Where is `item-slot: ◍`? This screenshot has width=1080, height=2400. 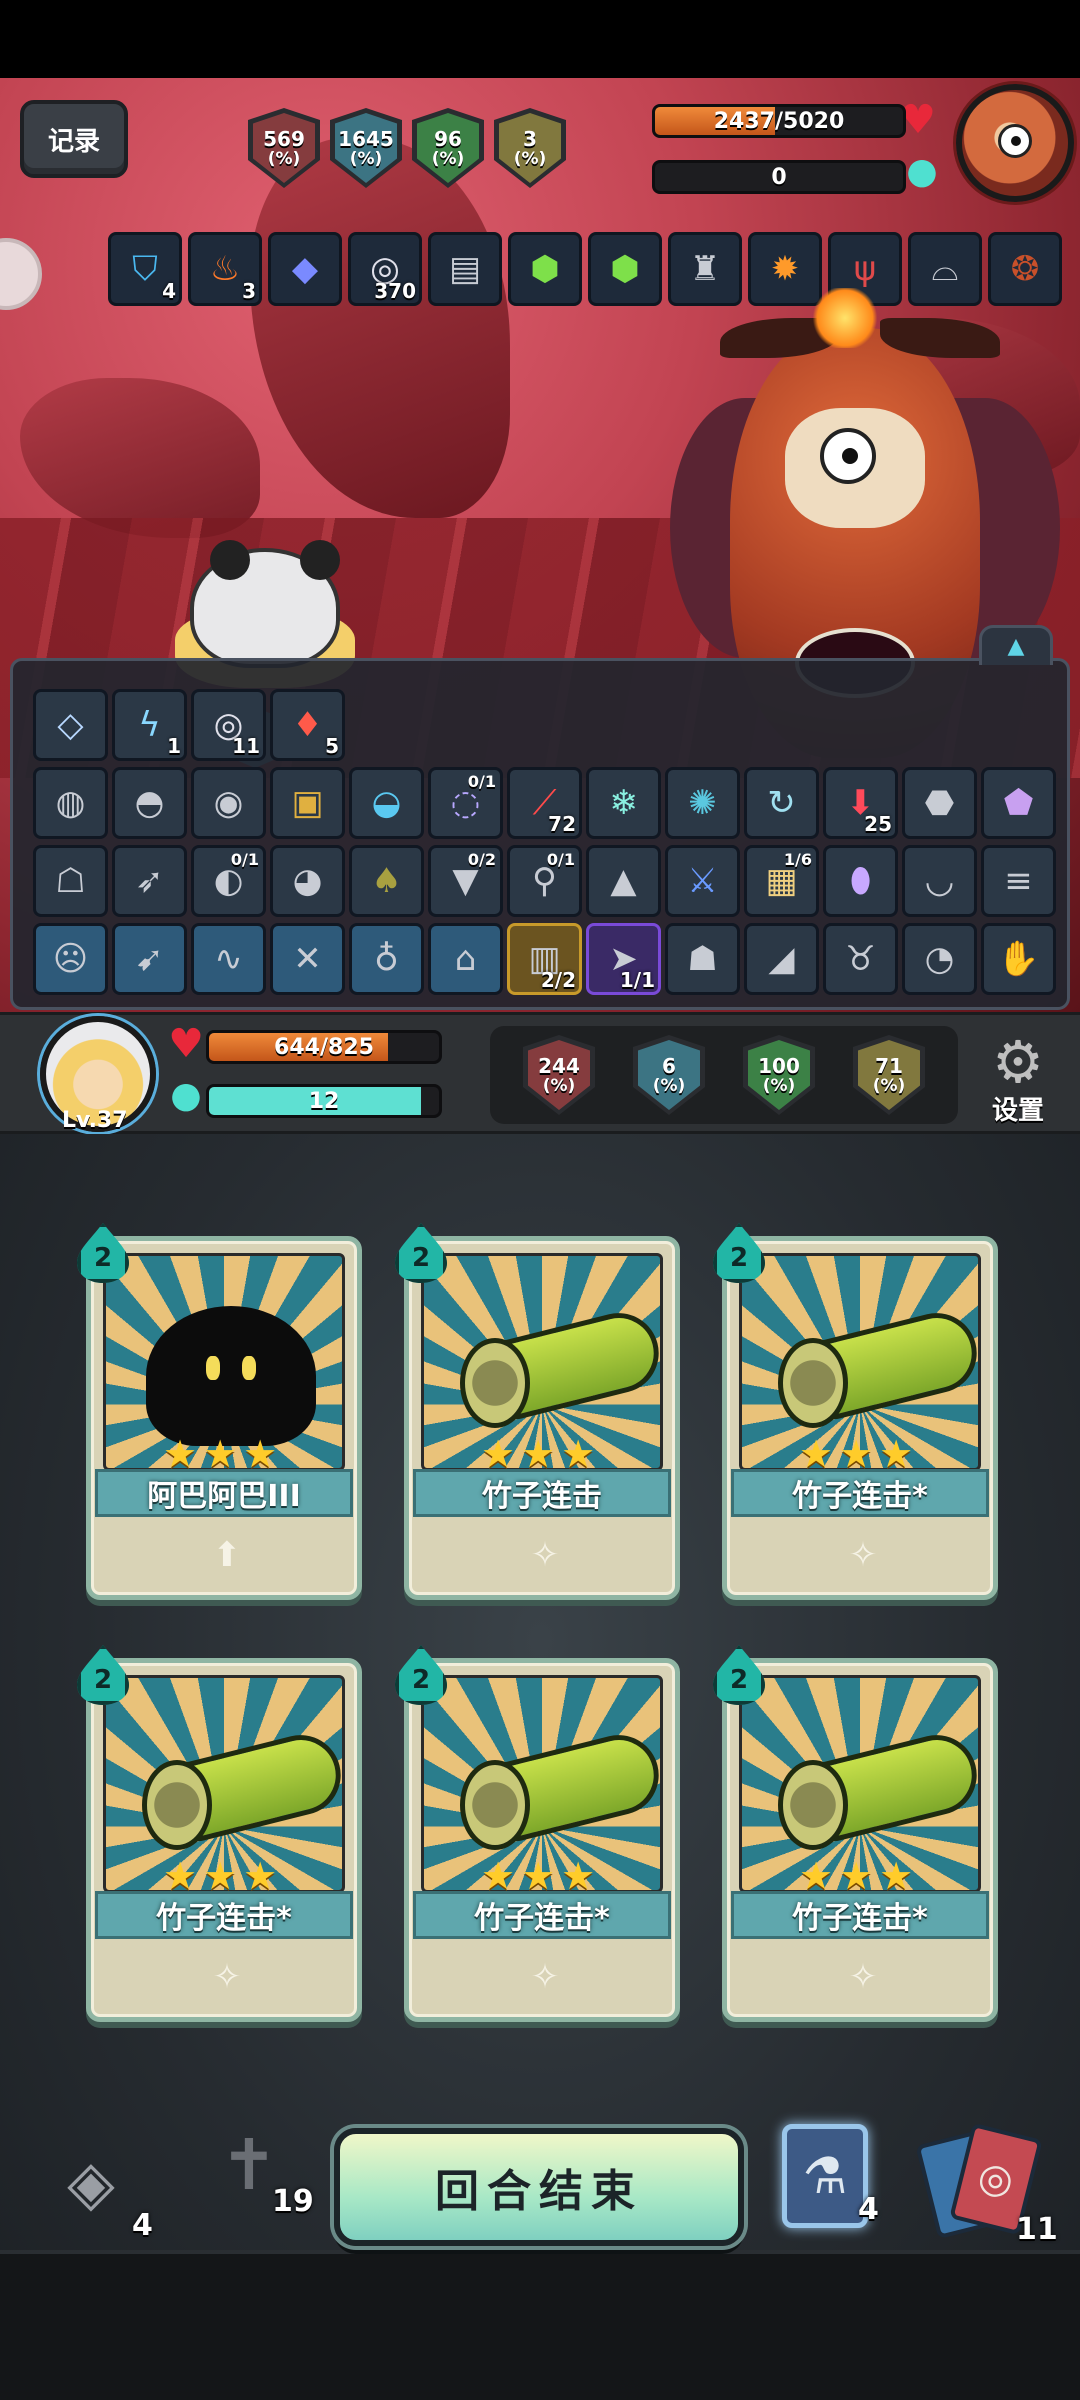
item-slot: ◍ is located at coordinates (70, 803).